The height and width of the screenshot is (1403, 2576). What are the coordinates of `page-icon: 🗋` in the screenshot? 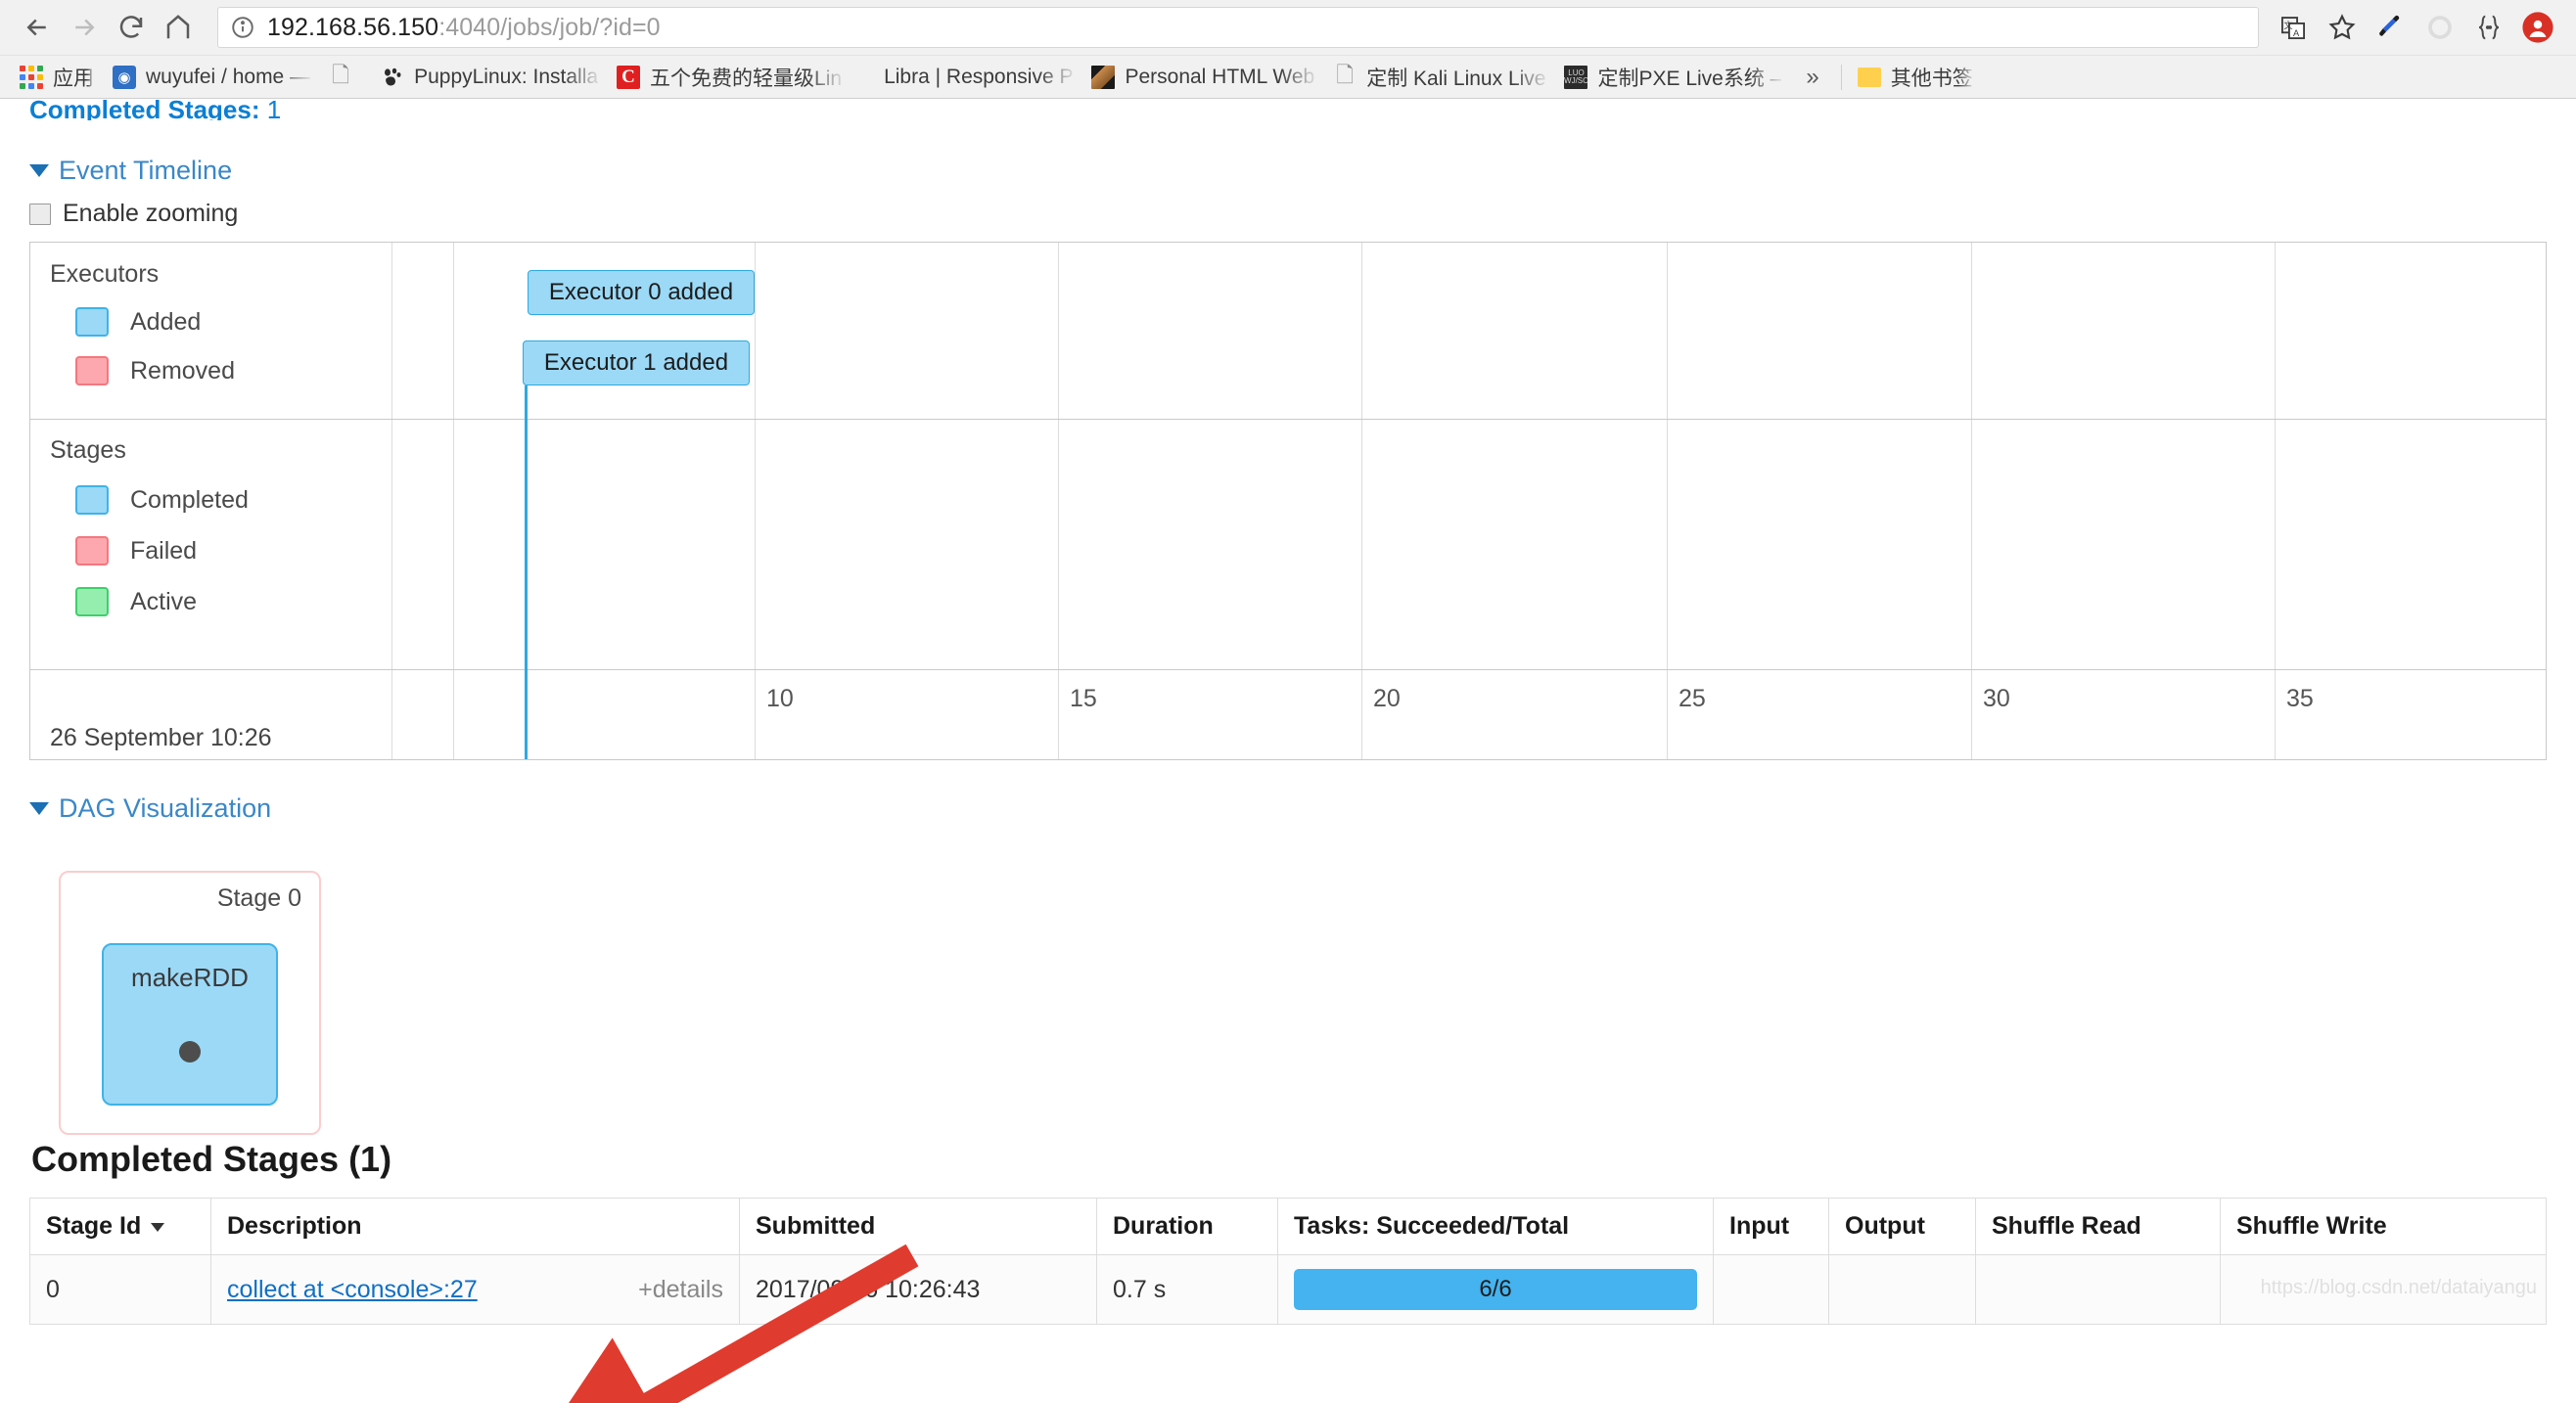 It's located at (340, 74).